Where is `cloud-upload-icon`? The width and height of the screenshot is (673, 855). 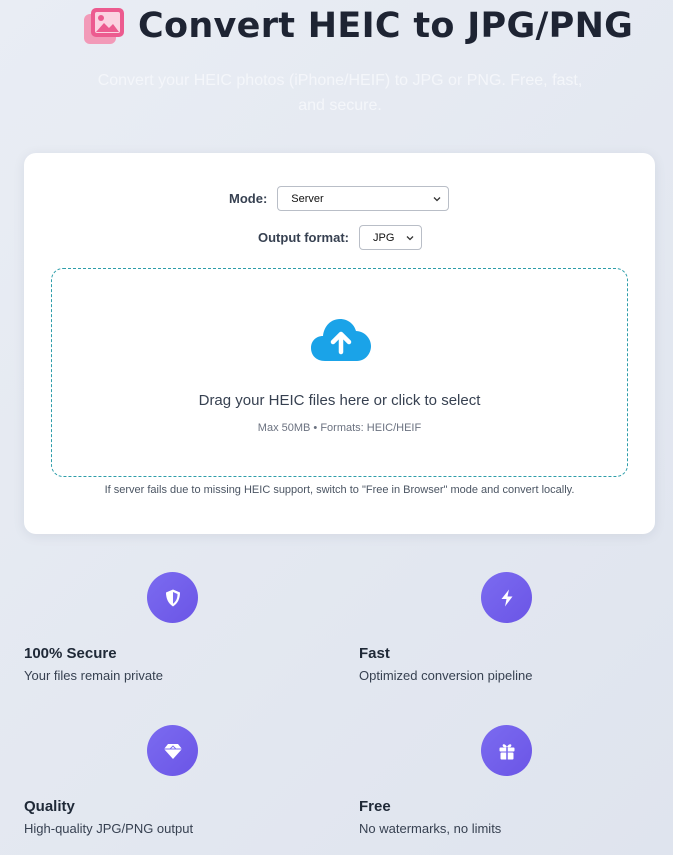
cloud-upload-icon is located at coordinates (341, 340).